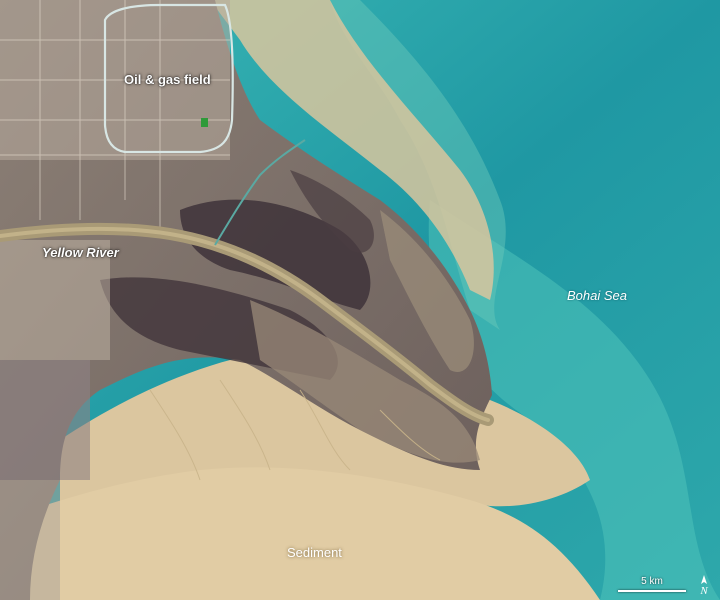 This screenshot has height=600, width=720. Describe the element at coordinates (314, 552) in the screenshot. I see `sediment-label: Sediment` at that location.